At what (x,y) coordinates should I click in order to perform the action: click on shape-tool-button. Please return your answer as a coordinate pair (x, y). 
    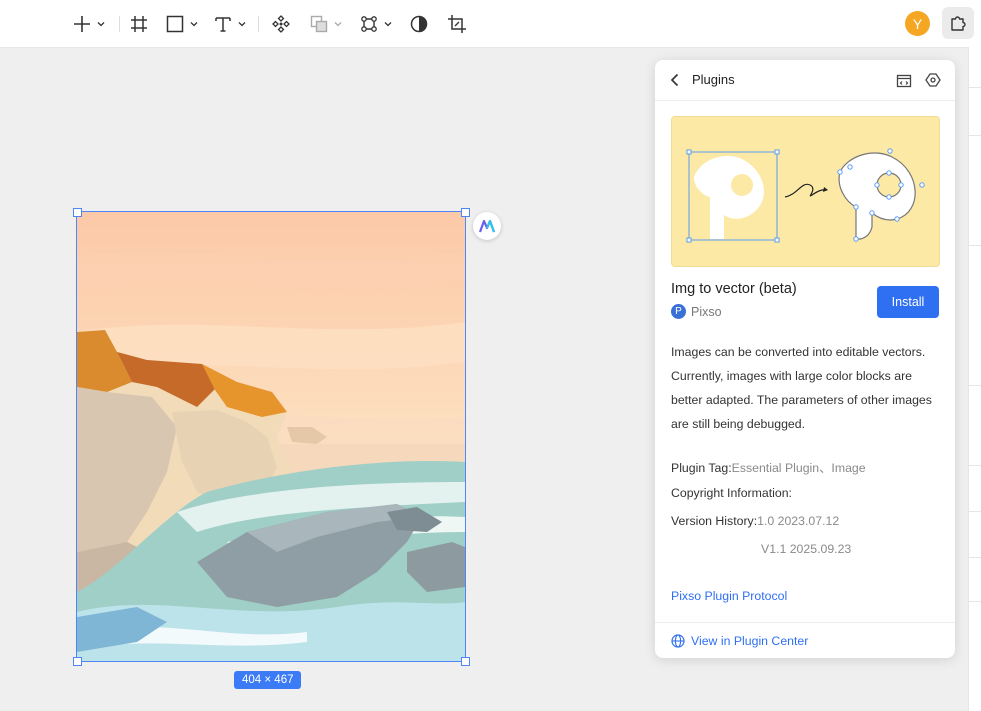
    Looking at the image, I should click on (182, 24).